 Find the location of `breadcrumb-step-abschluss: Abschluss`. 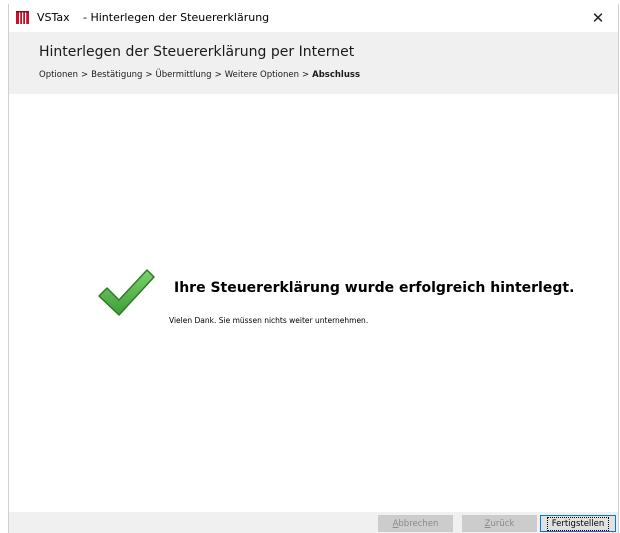

breadcrumb-step-abschluss: Abschluss is located at coordinates (336, 75).